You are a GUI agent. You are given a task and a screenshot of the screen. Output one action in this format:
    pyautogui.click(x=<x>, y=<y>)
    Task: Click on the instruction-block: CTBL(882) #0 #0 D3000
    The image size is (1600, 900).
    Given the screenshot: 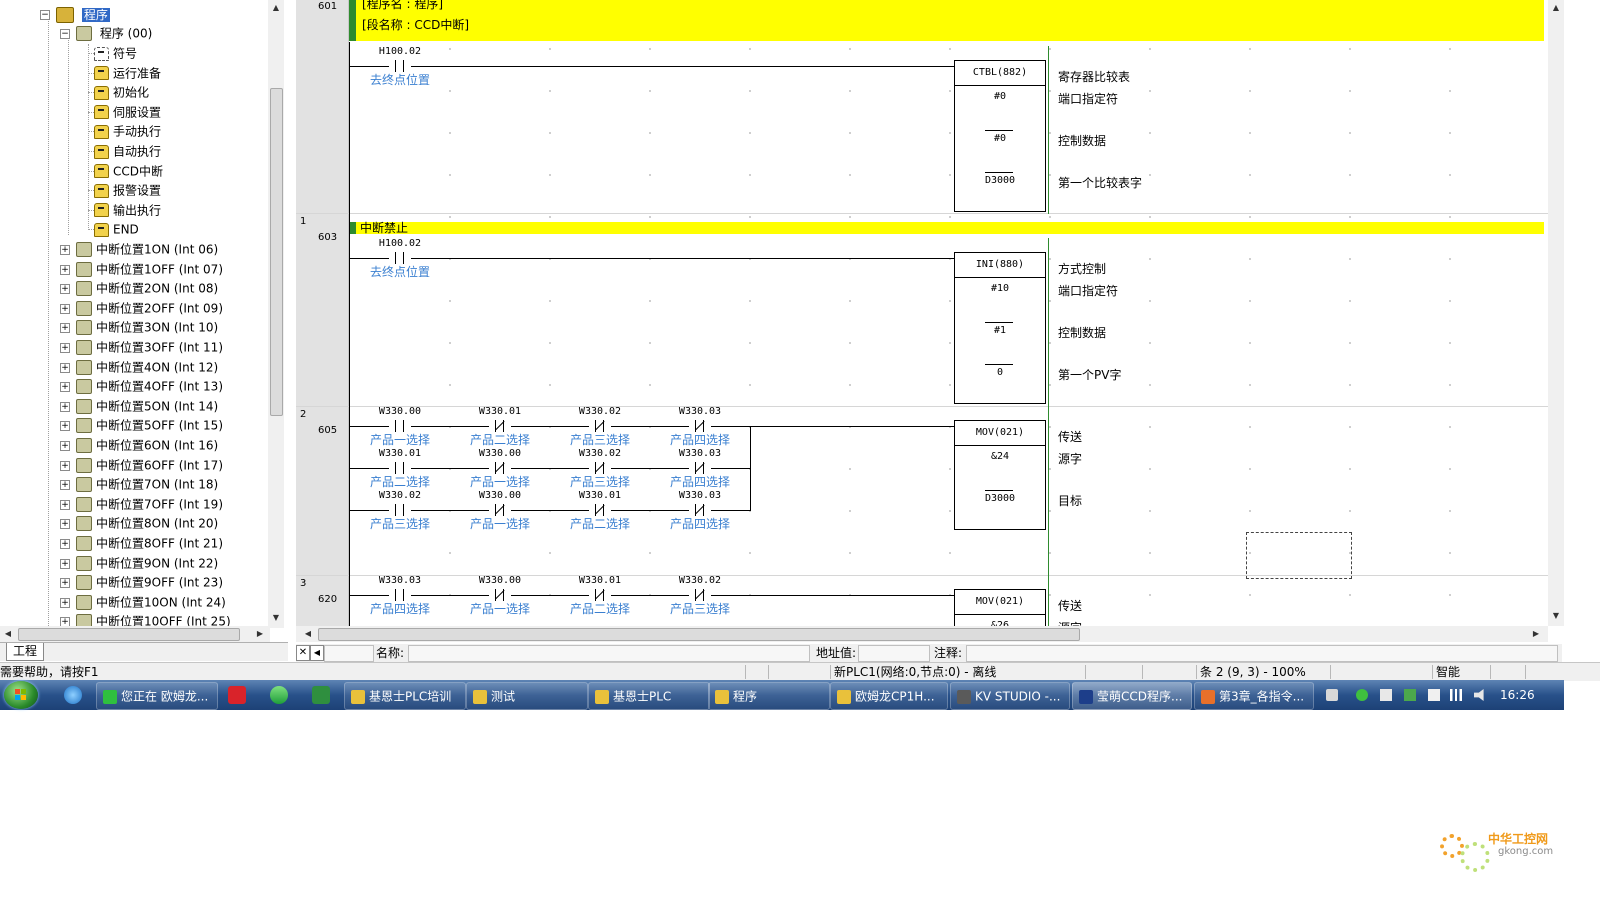 What is the action you would take?
    pyautogui.click(x=1000, y=136)
    